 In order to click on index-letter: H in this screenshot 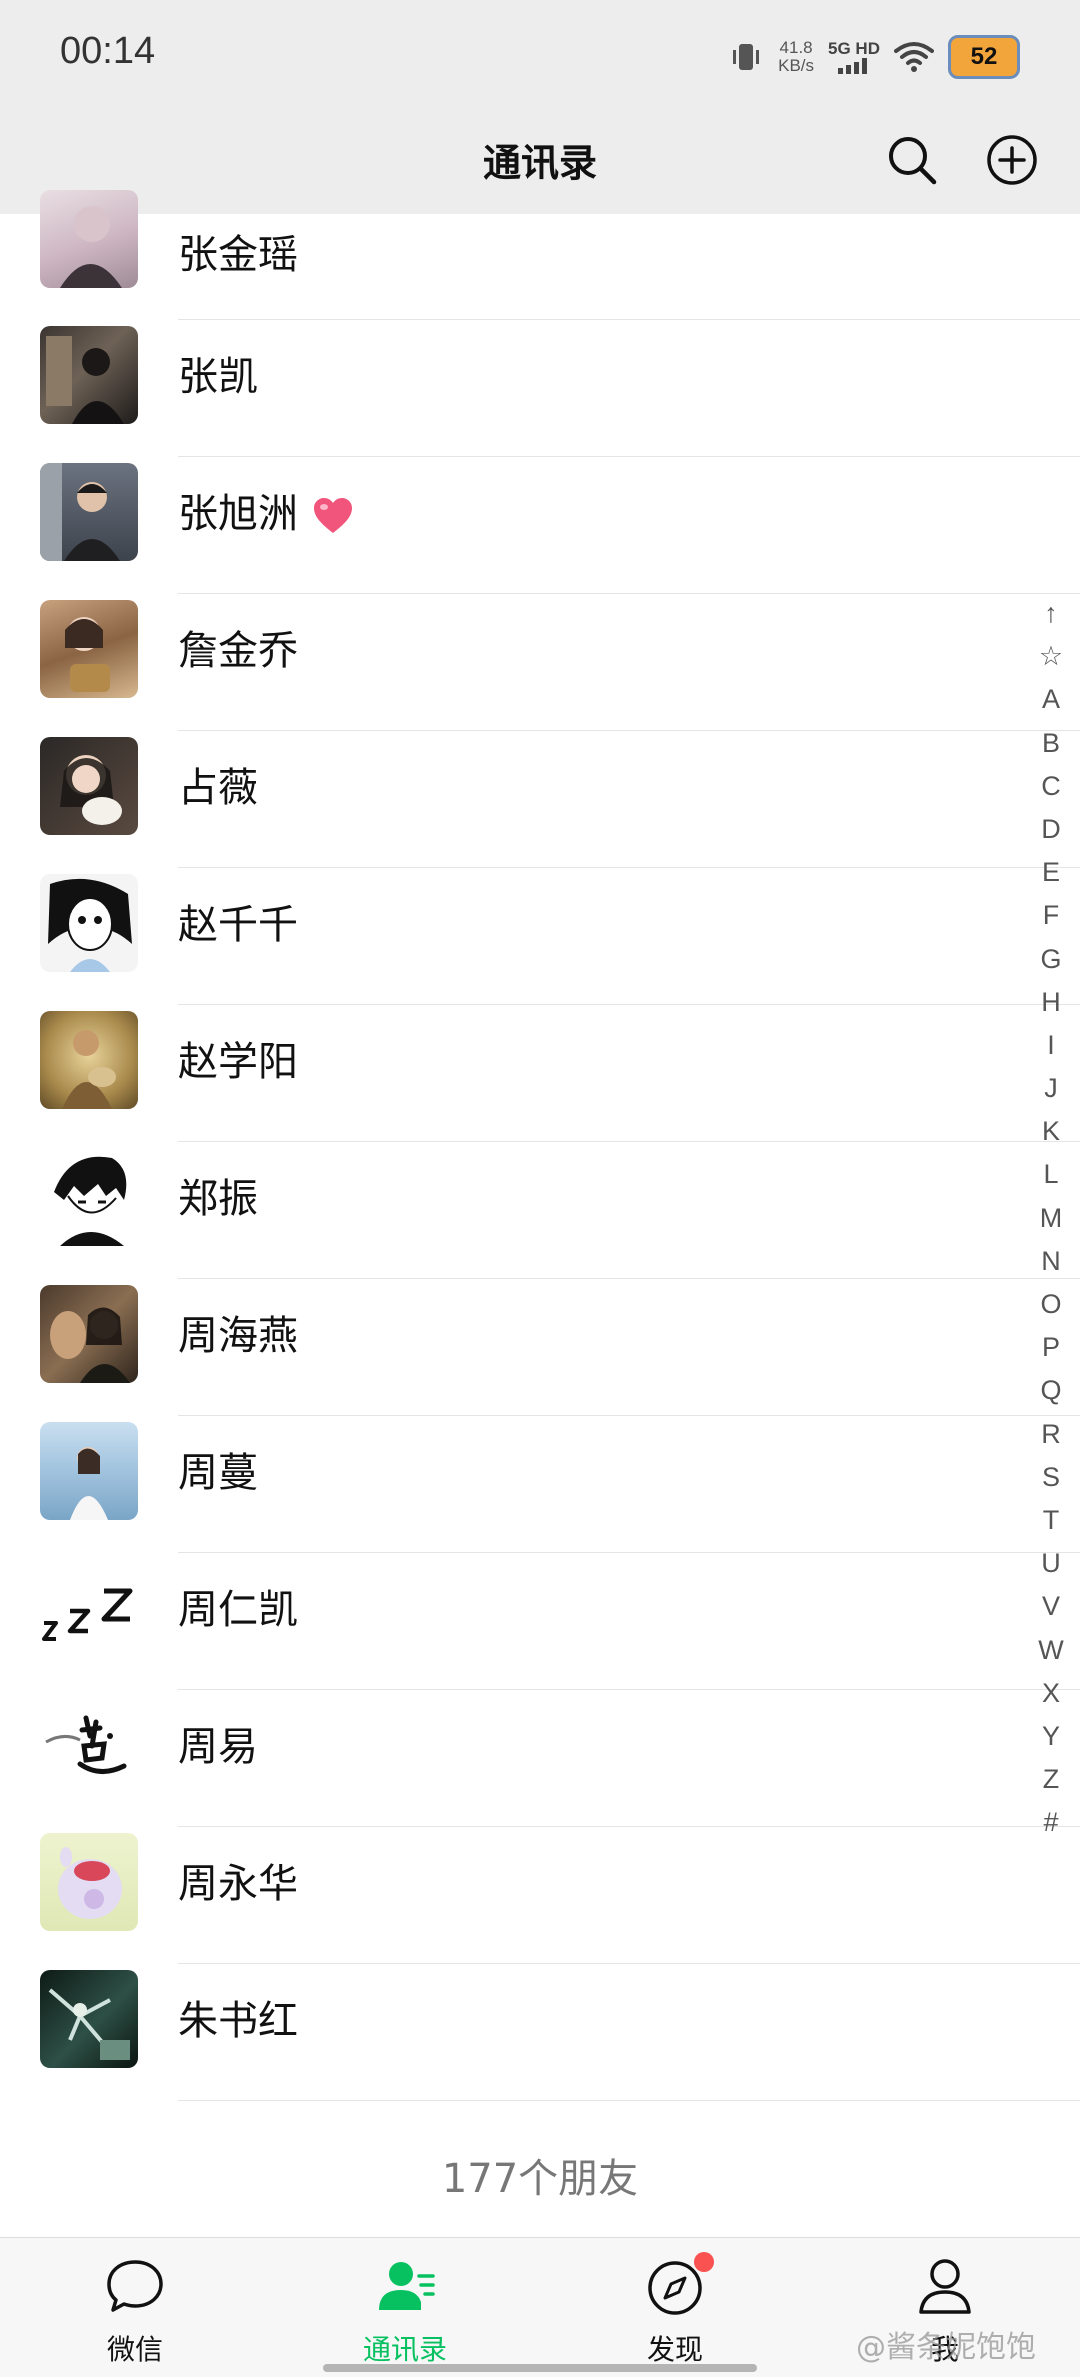, I will do `click(1049, 1002)`.